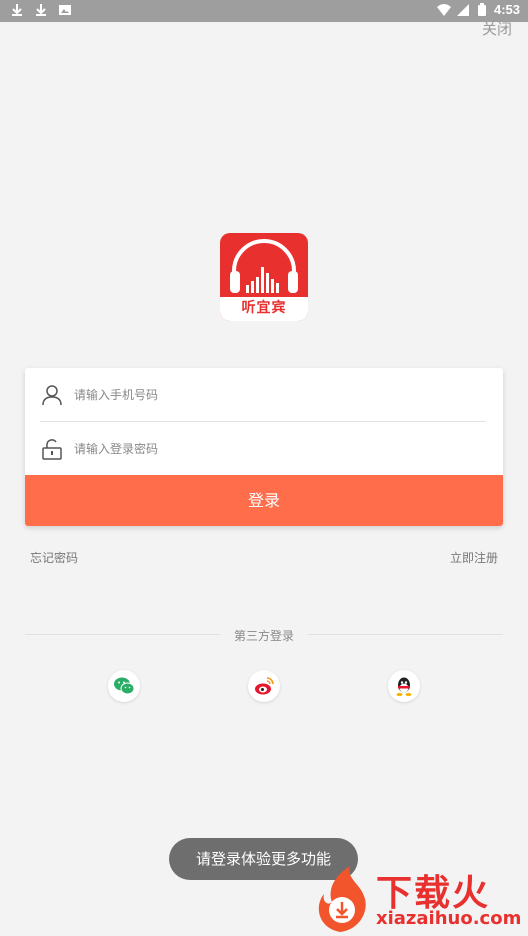  I want to click on phone-row, so click(264, 394).